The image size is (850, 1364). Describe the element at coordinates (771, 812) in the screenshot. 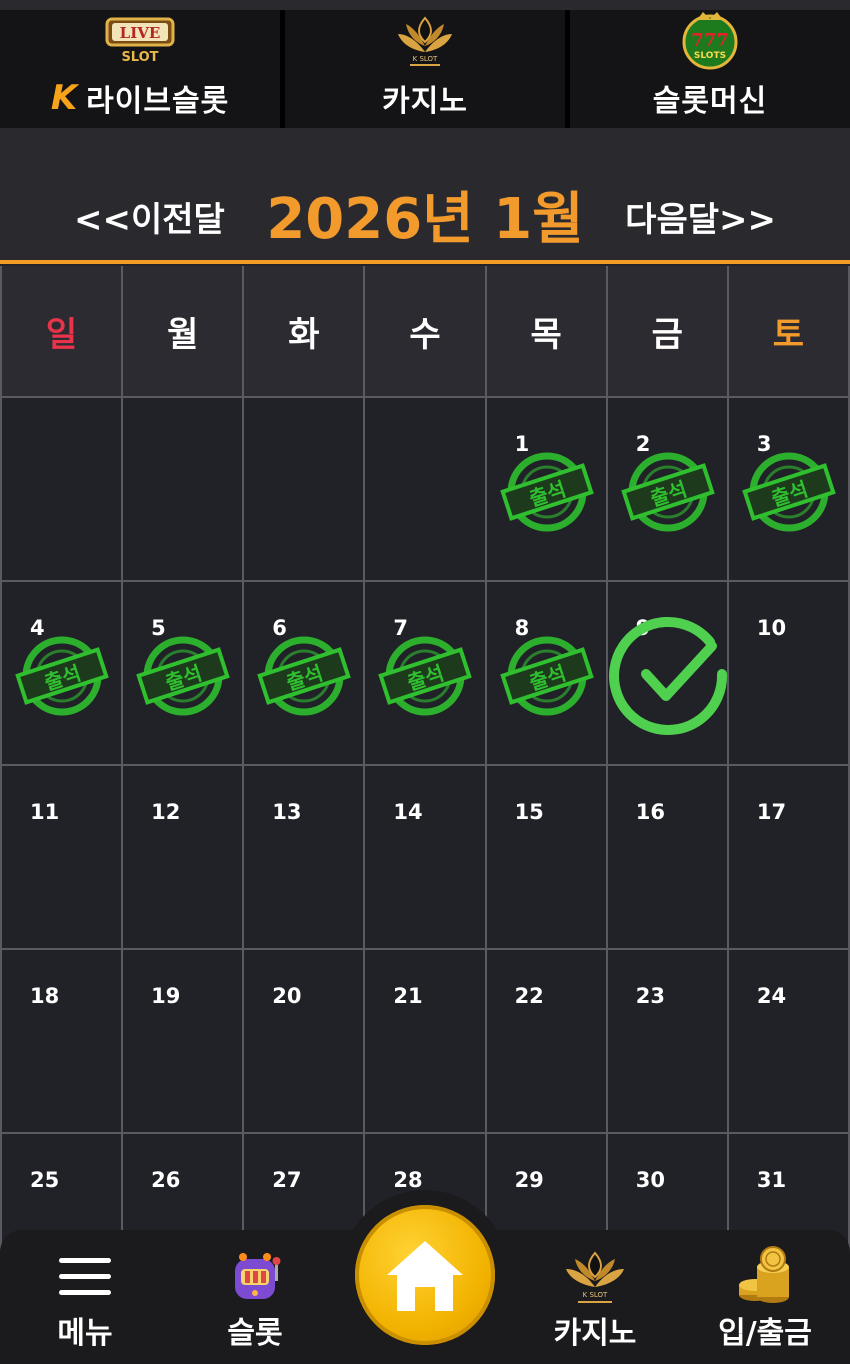

I see `day-number: 17` at that location.